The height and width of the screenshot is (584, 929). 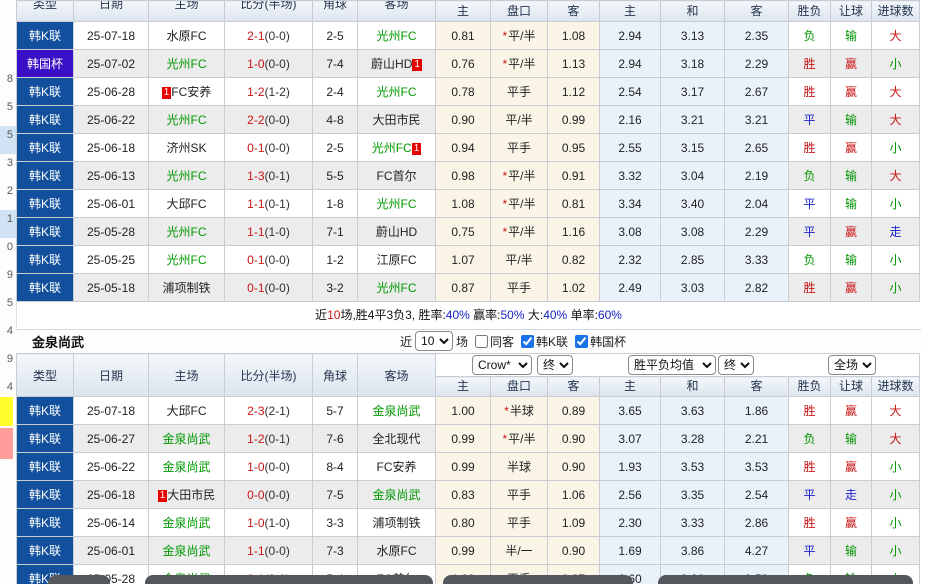 What do you see at coordinates (335, 11) in the screenshot?
I see `col-corners: 角球` at bounding box center [335, 11].